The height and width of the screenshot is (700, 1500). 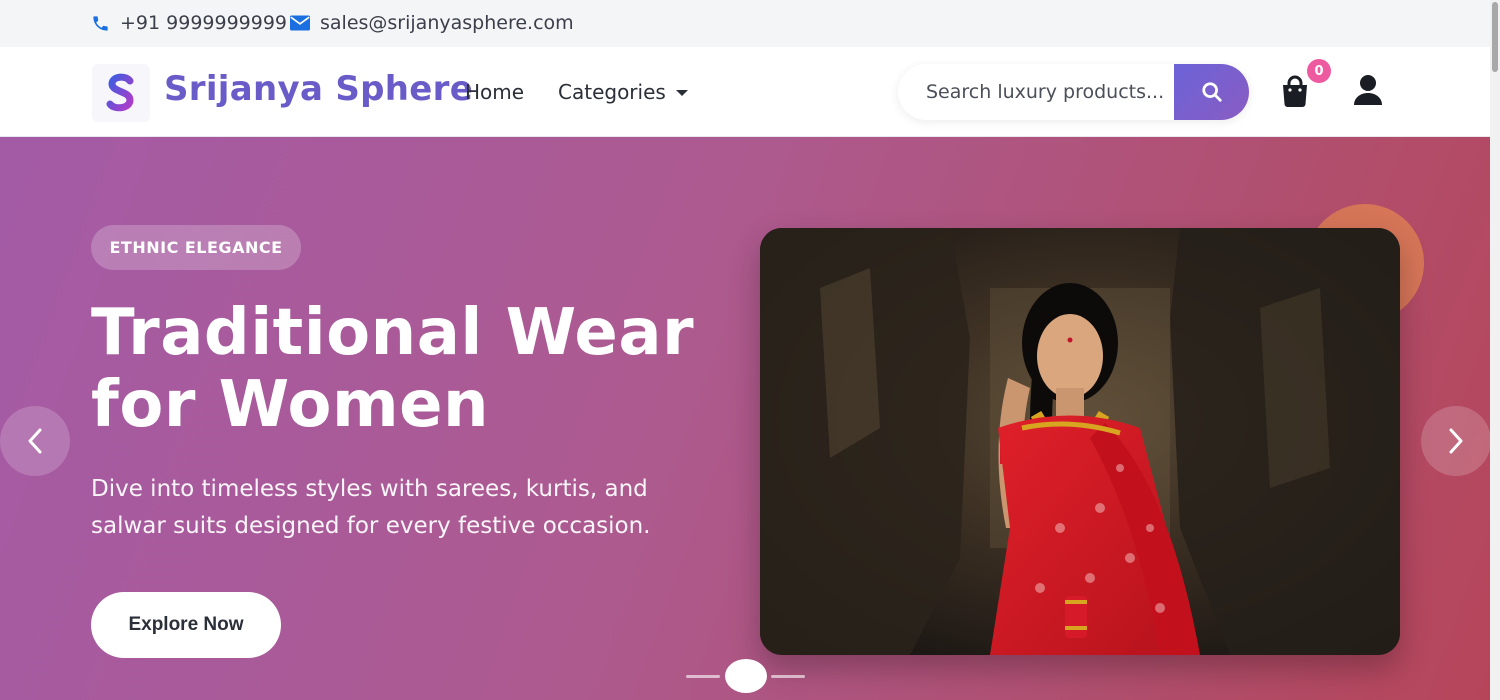 I want to click on brand-name: Srijanya Sphere, so click(x=318, y=89).